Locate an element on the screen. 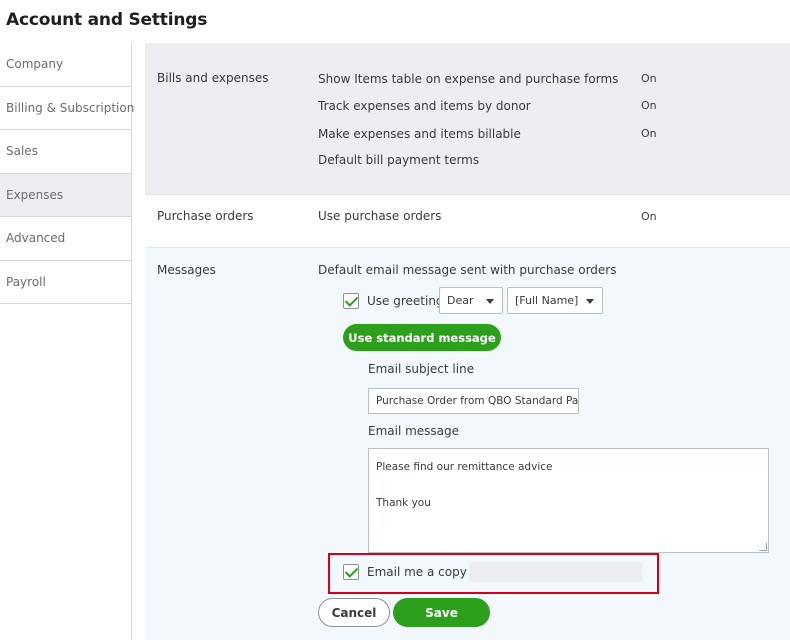 Image resolution: width=790 pixels, height=640 pixels. cancel-button: Cancel is located at coordinates (354, 612).